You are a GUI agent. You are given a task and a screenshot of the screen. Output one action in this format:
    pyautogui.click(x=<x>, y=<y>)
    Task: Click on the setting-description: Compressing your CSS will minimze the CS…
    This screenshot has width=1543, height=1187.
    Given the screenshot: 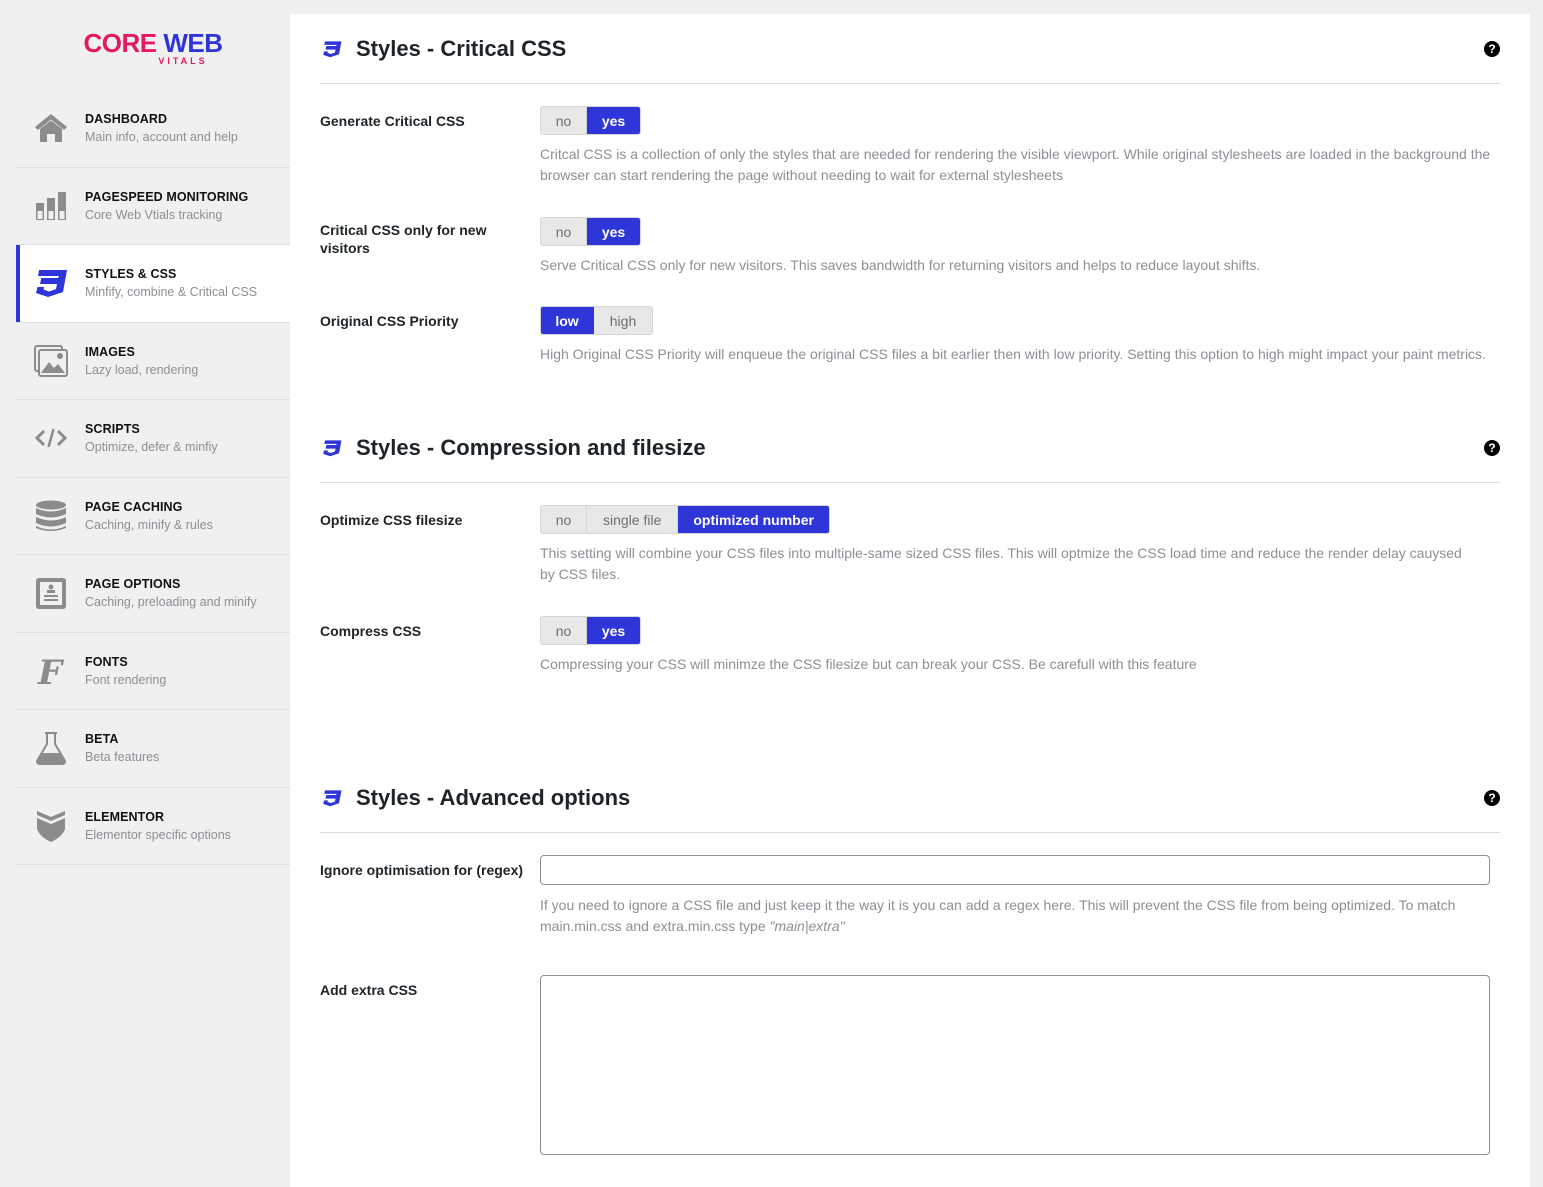 What is the action you would take?
    pyautogui.click(x=868, y=664)
    